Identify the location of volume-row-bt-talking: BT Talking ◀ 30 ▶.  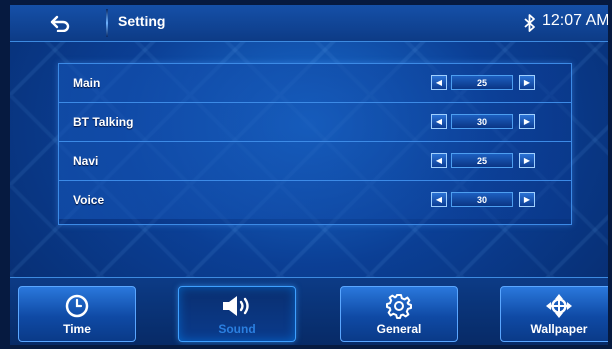
(315, 122).